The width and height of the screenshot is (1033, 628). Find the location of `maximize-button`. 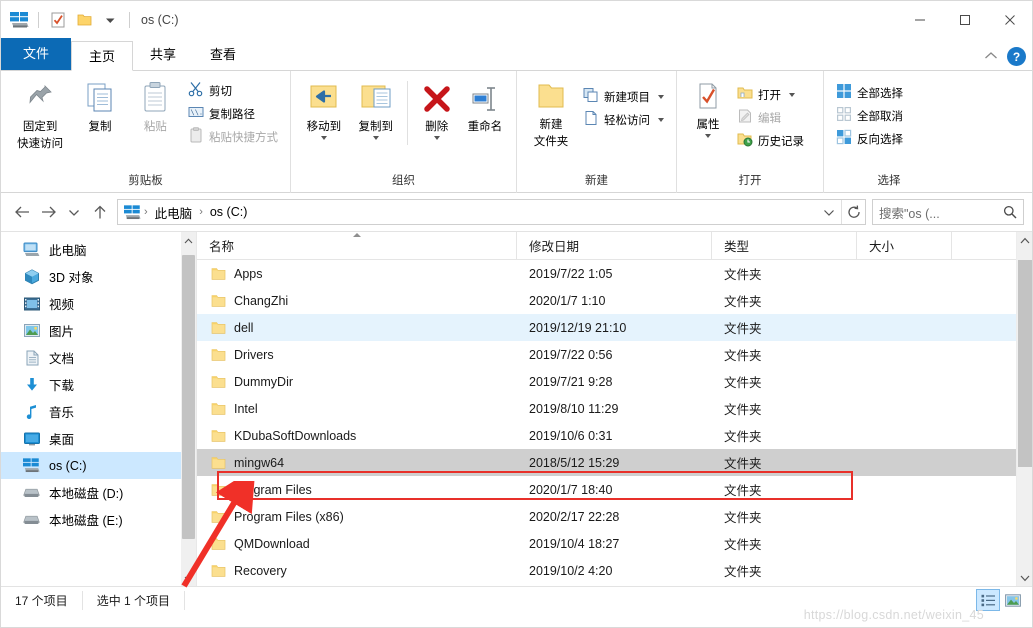

maximize-button is located at coordinates (964, 20).